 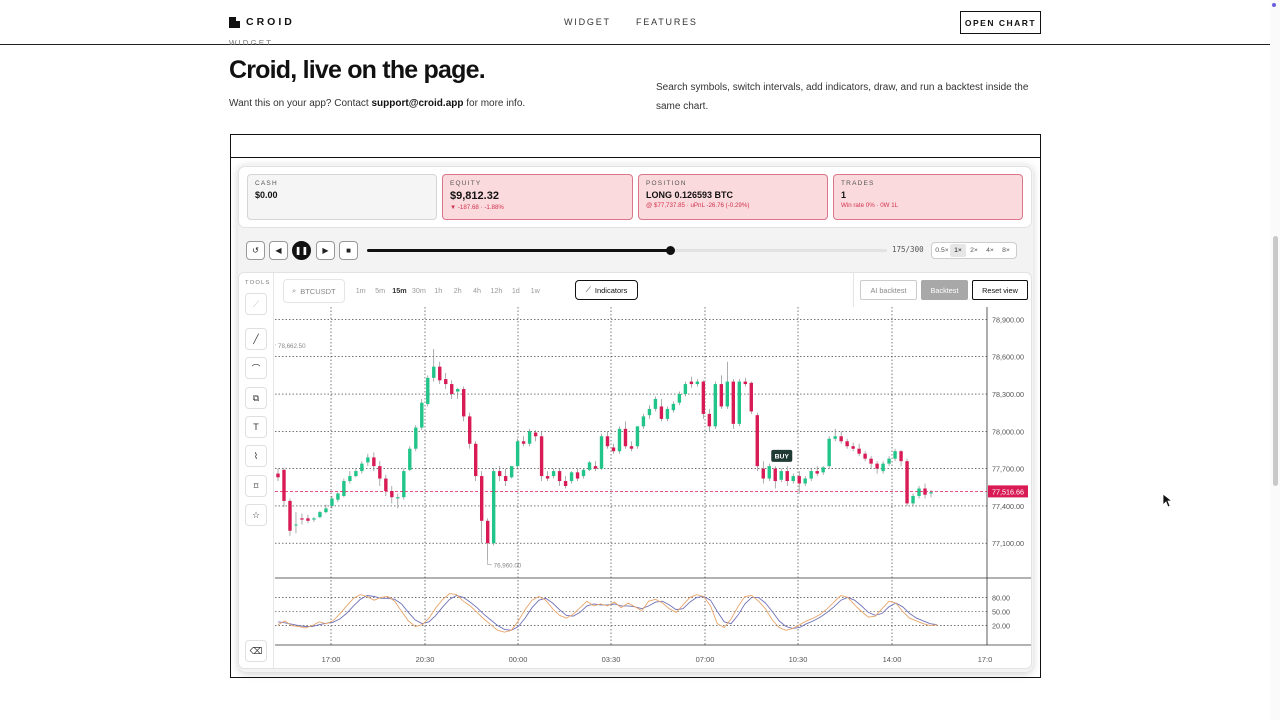 I want to click on tool-channel-icon: ⌒, so click(x=256, y=368).